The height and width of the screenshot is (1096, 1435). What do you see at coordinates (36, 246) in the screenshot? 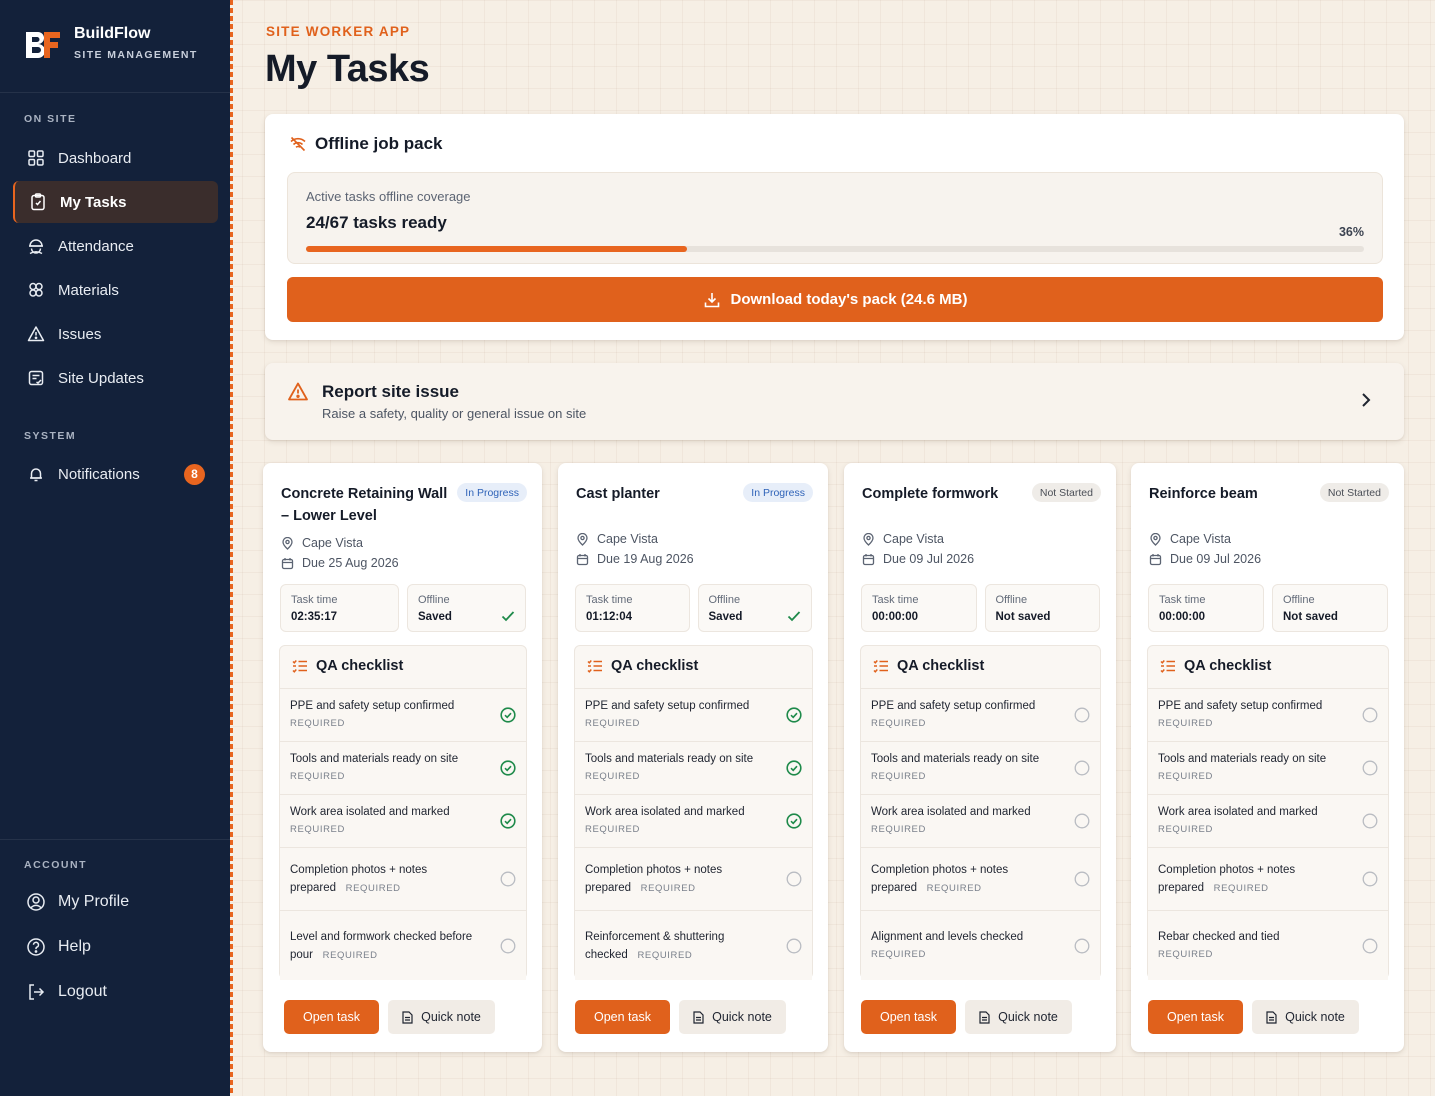
I see `worker-icon` at bounding box center [36, 246].